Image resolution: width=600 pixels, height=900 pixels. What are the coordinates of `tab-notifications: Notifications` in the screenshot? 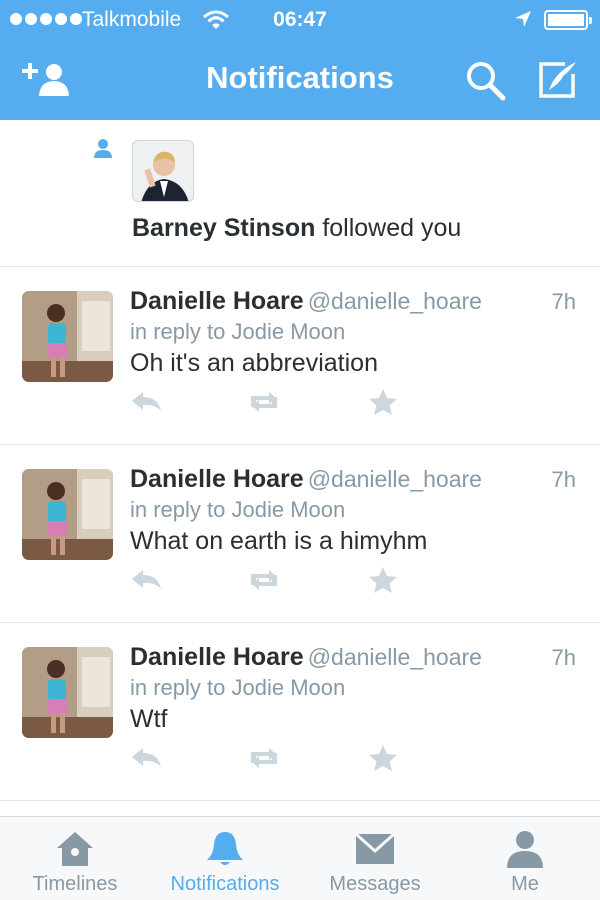 It's located at (225, 858).